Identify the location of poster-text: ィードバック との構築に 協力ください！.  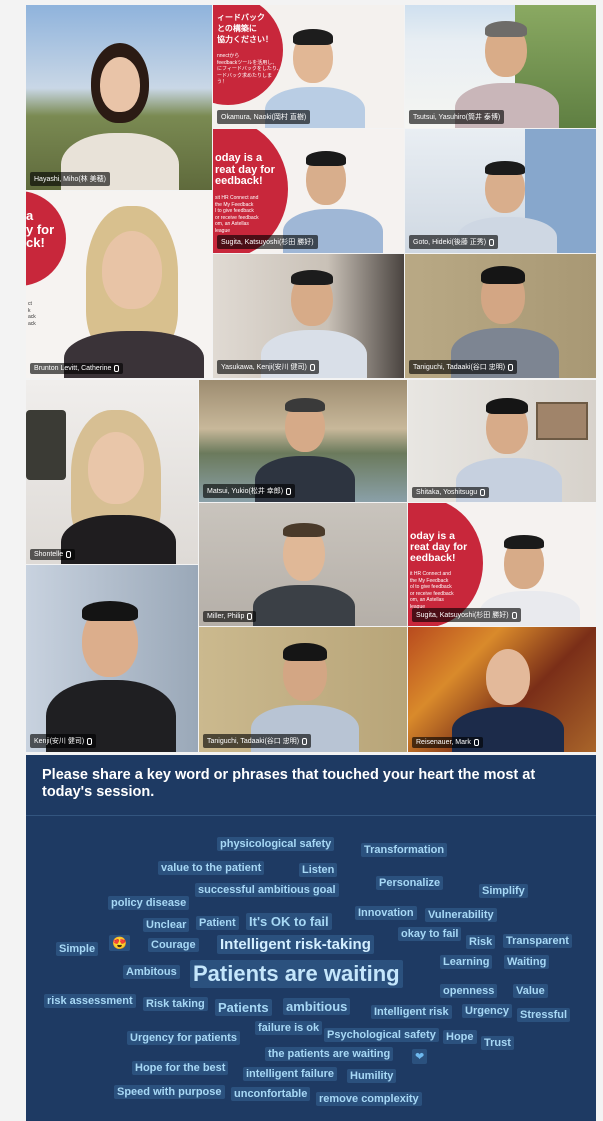
(245, 28).